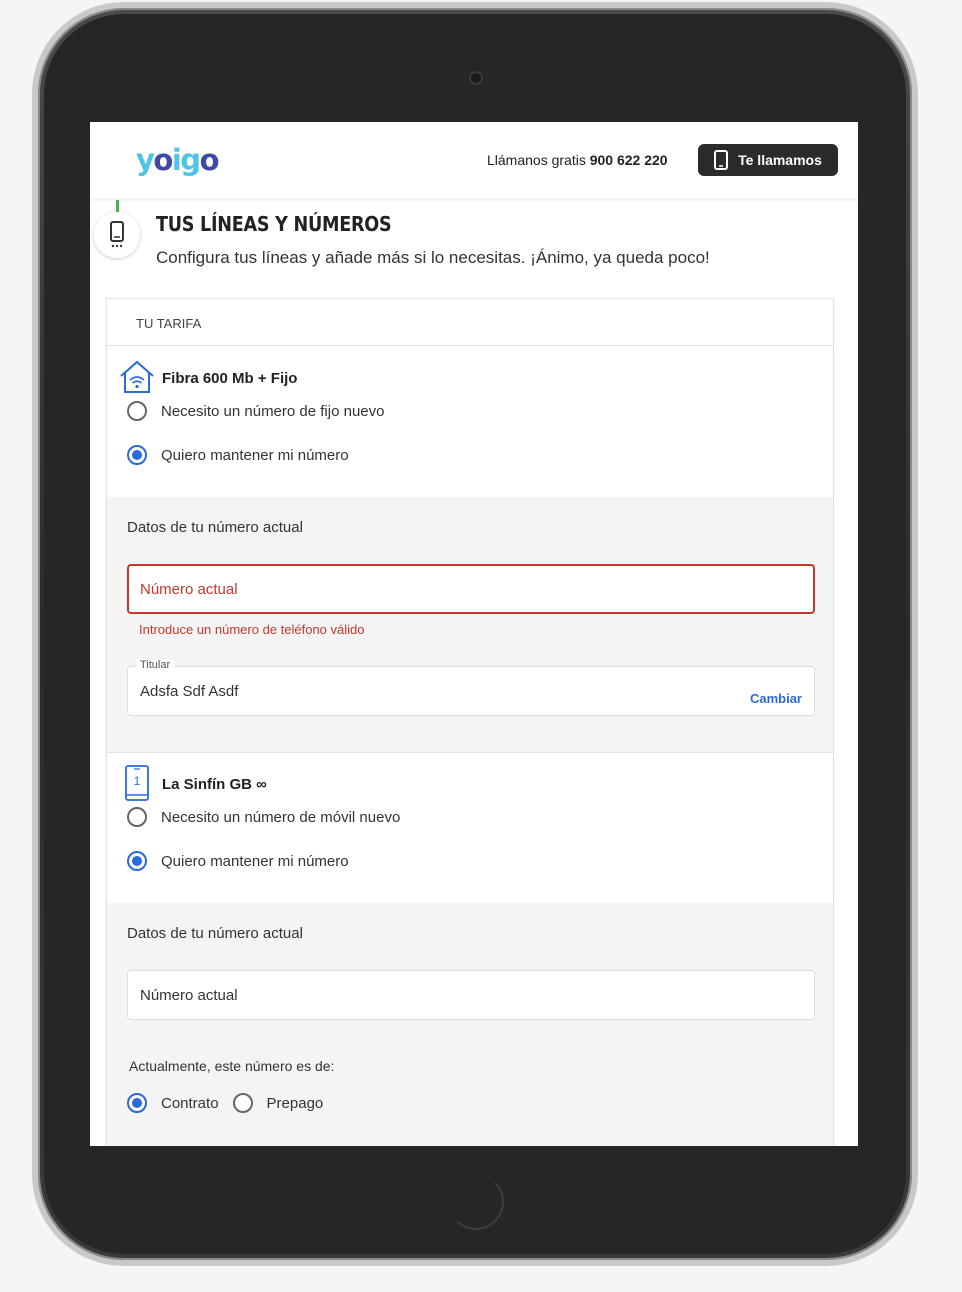 This screenshot has width=962, height=1292. What do you see at coordinates (215, 527) in the screenshot?
I see `fiber-details-label: Datos de tu número actual` at bounding box center [215, 527].